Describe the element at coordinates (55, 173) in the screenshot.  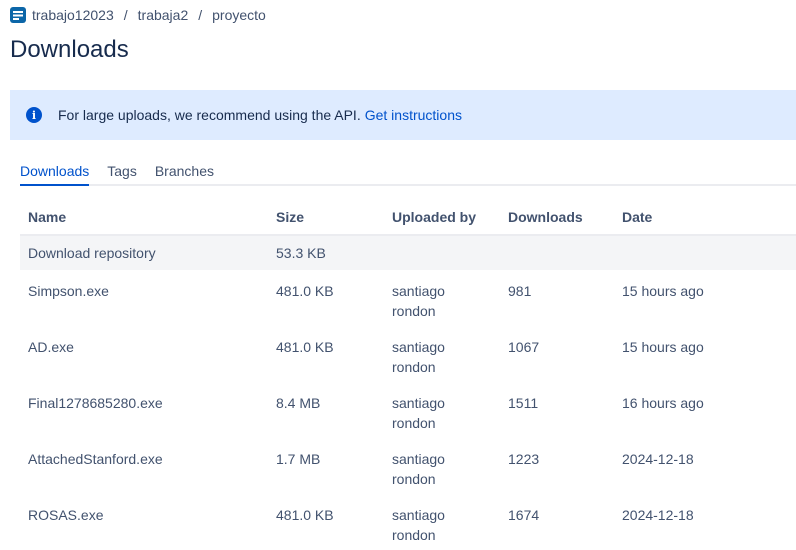
I see `tab-downloads: Downloads` at that location.